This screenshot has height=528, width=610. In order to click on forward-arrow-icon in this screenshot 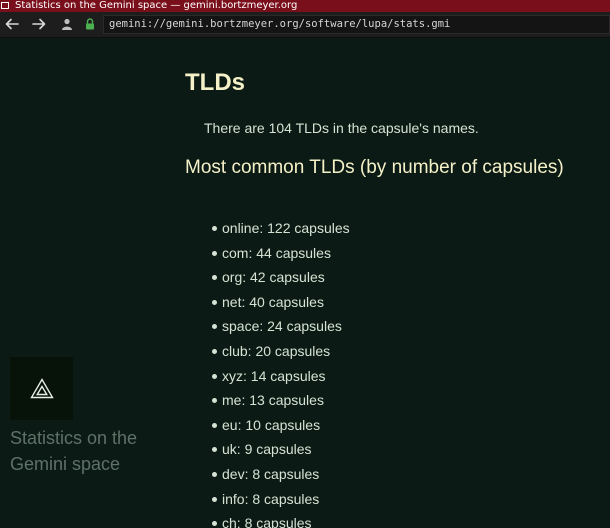, I will do `click(39, 24)`.